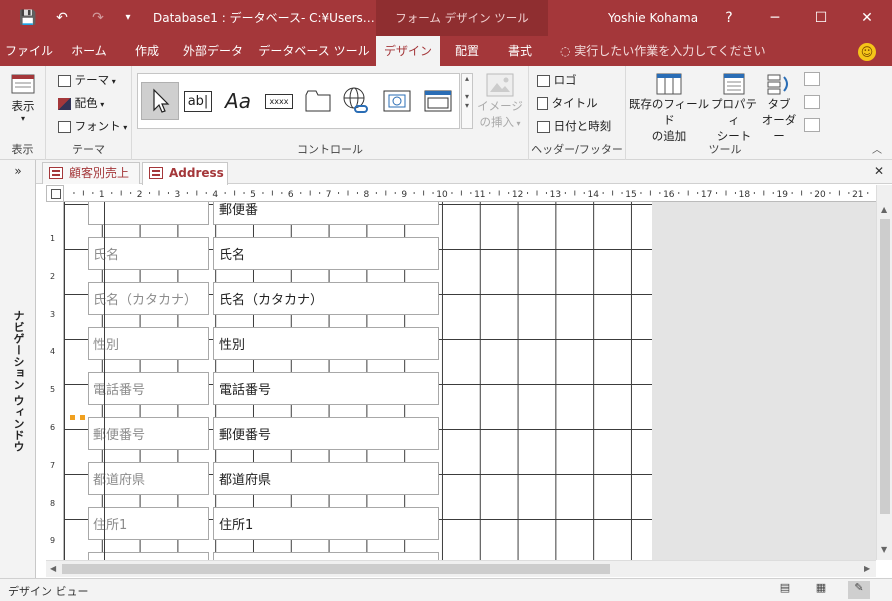 The image size is (892, 601). Describe the element at coordinates (867, 18) in the screenshot. I see `close-button: ✕` at that location.